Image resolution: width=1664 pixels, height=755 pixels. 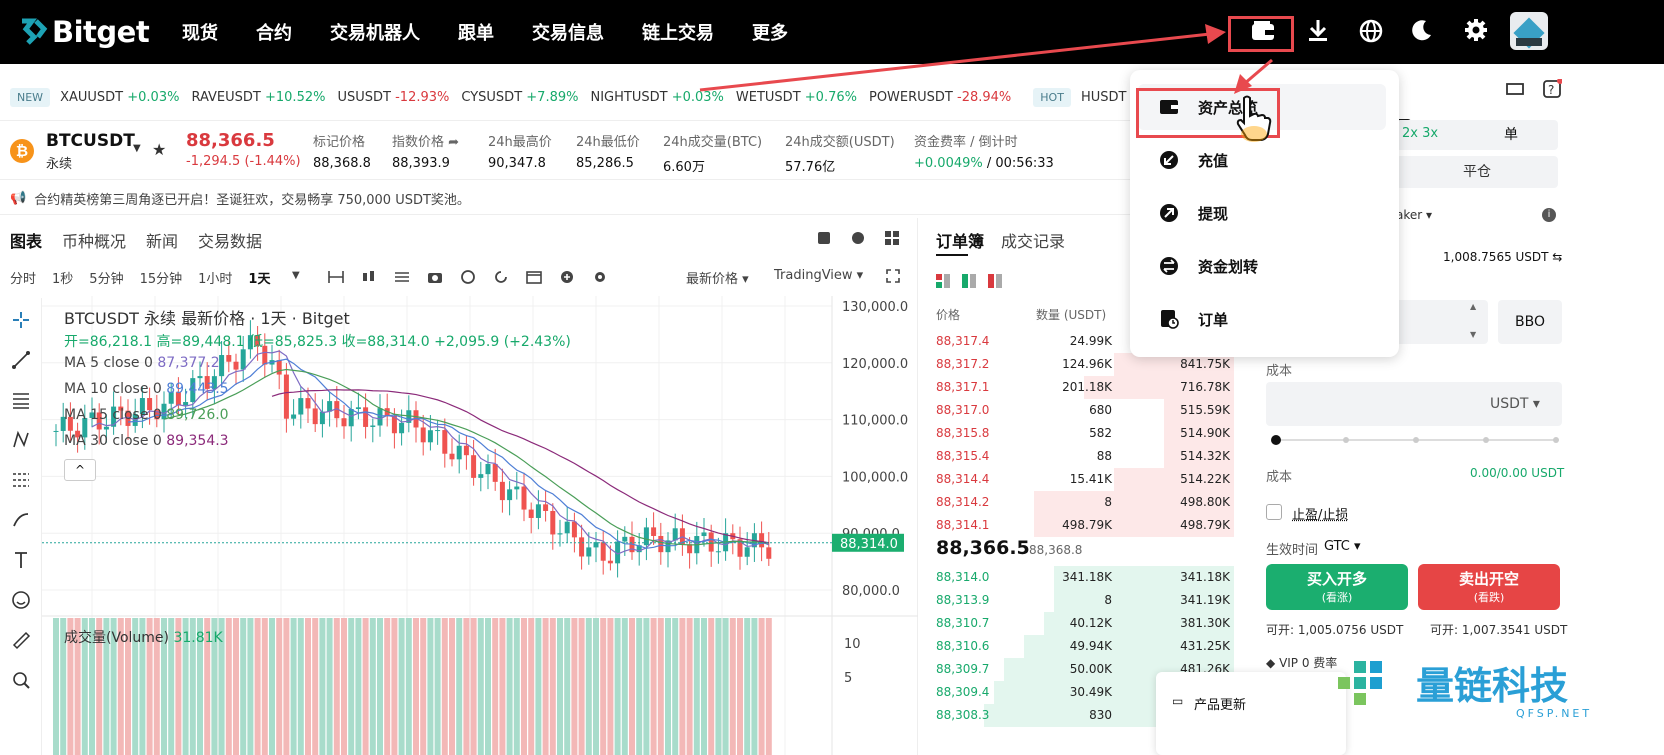 What do you see at coordinates (468, 279) in the screenshot?
I see `alarm-icon` at bounding box center [468, 279].